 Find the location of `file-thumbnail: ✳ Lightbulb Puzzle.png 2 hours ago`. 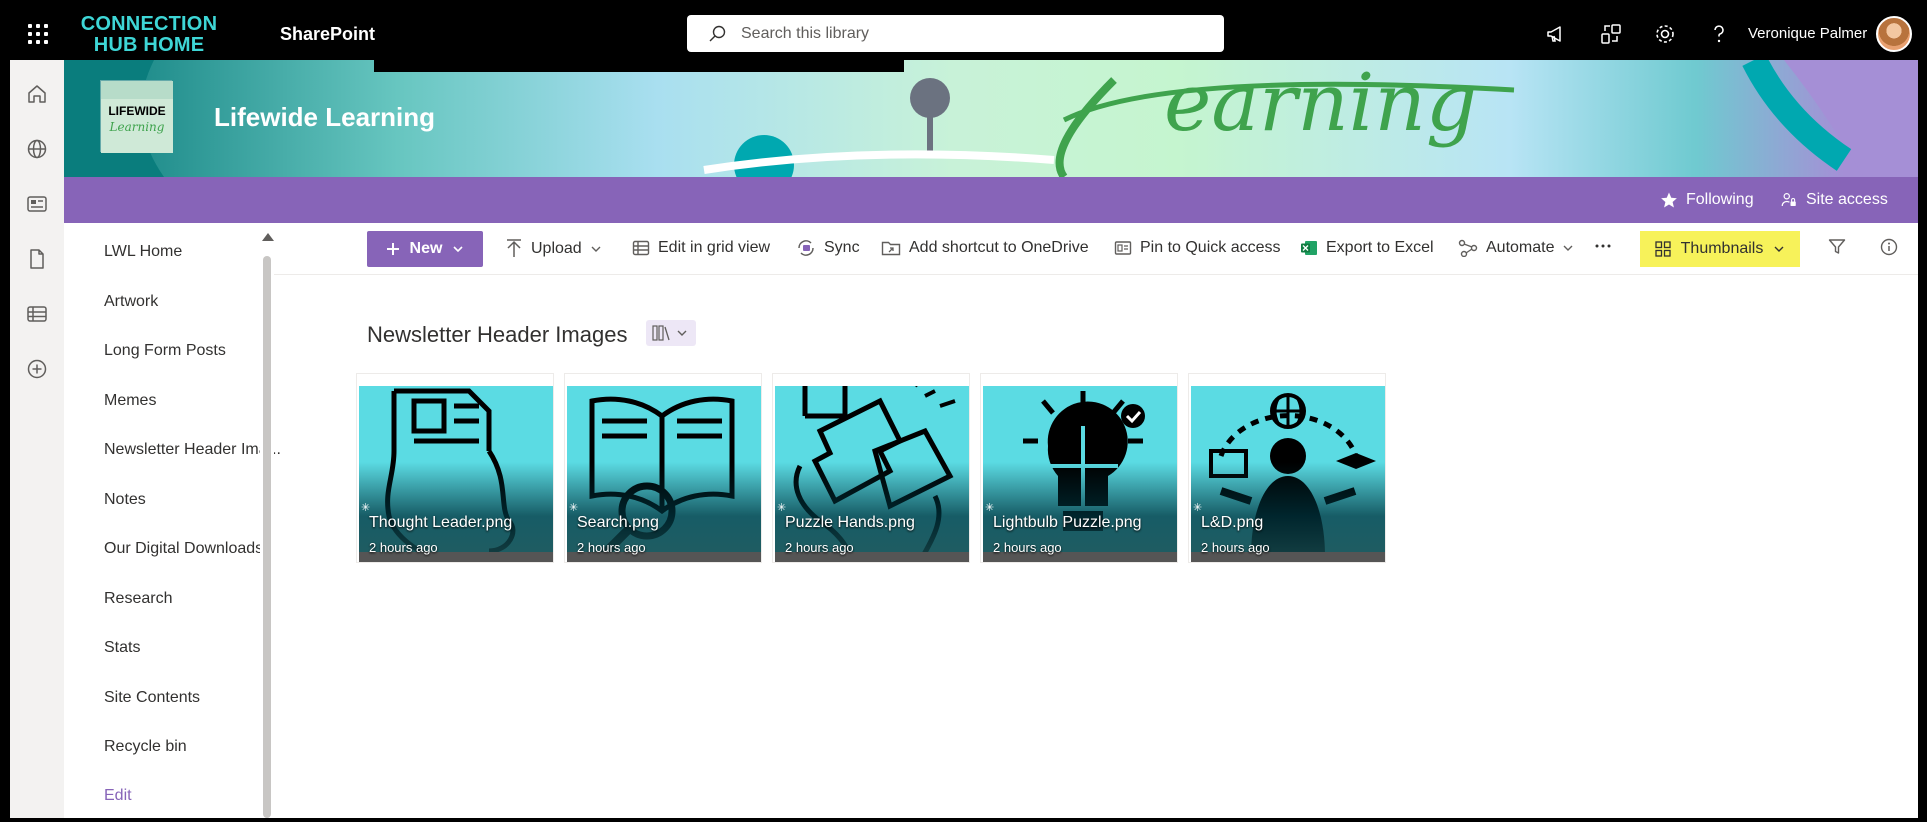

file-thumbnail: ✳ Lightbulb Puzzle.png 2 hours ago is located at coordinates (1080, 474).